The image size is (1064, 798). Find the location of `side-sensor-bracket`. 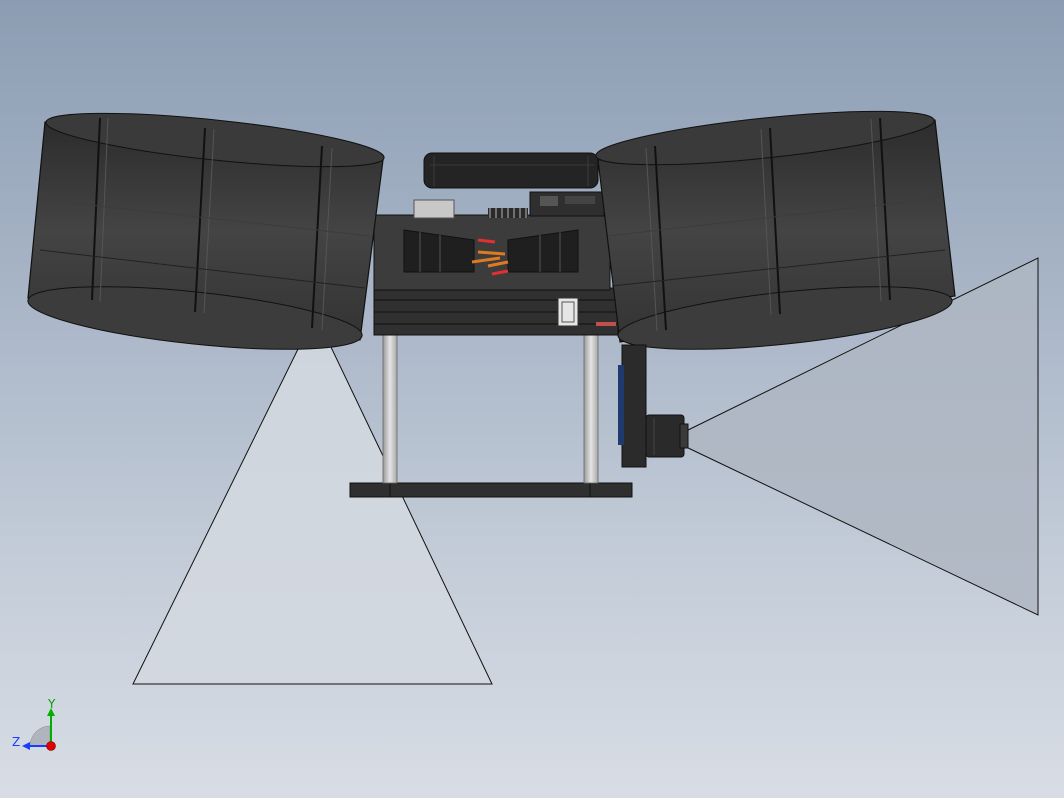

side-sensor-bracket is located at coordinates (653, 406).